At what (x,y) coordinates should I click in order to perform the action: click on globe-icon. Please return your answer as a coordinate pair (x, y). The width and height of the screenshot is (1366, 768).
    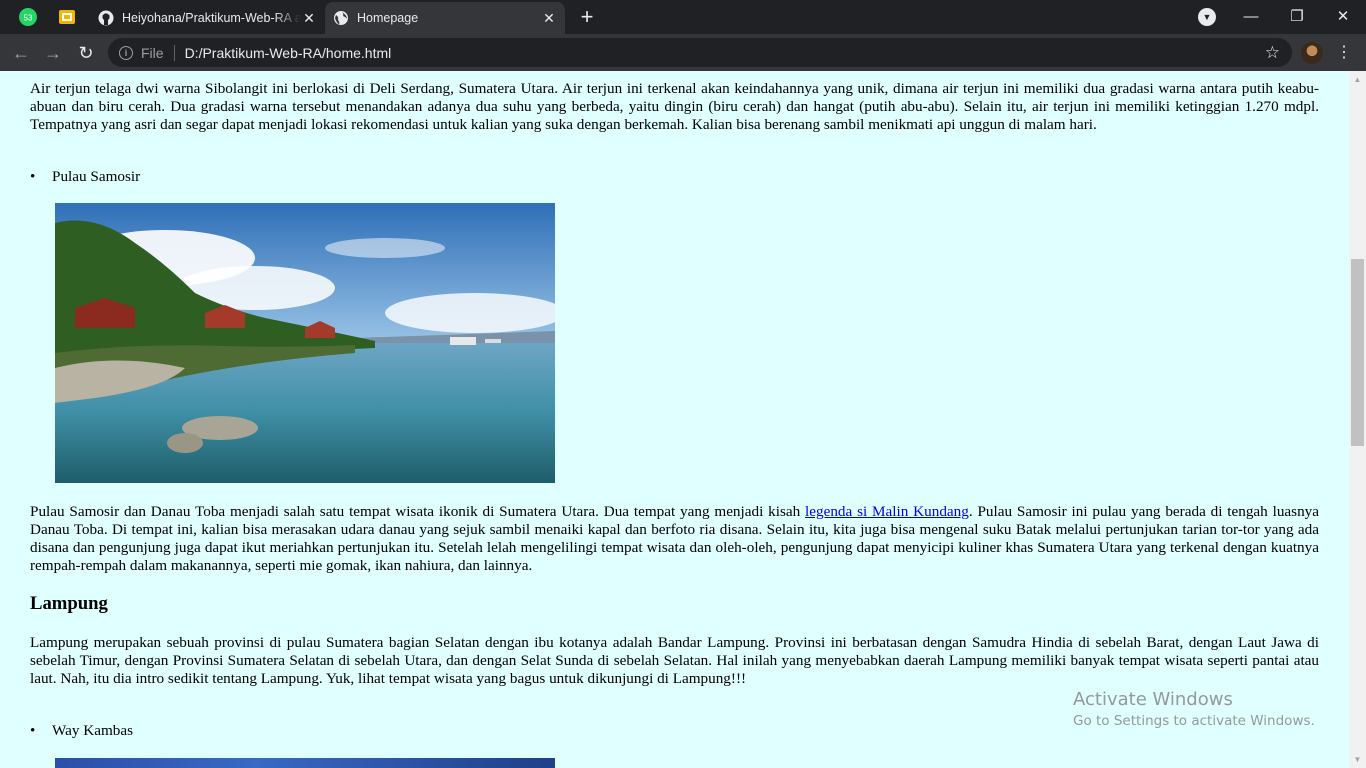
    Looking at the image, I should click on (341, 18).